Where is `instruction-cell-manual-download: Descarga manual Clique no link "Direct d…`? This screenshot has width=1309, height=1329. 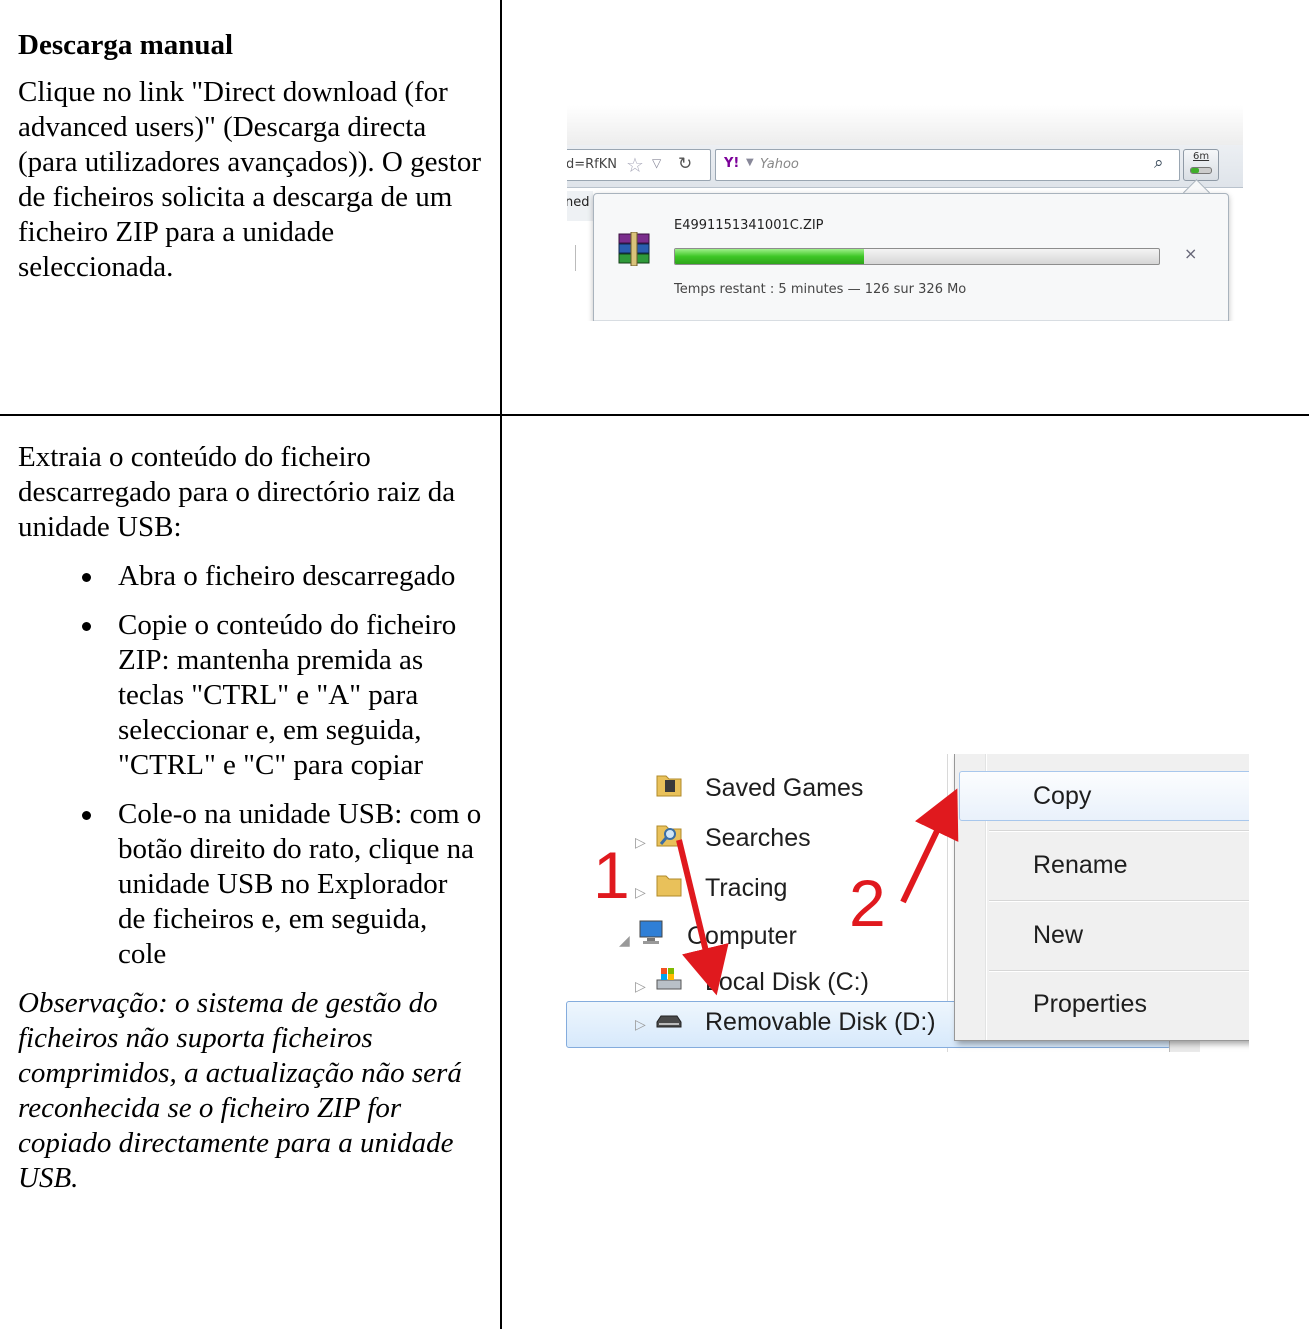 instruction-cell-manual-download: Descarga manual Clique no link "Direct d… is located at coordinates (251, 208).